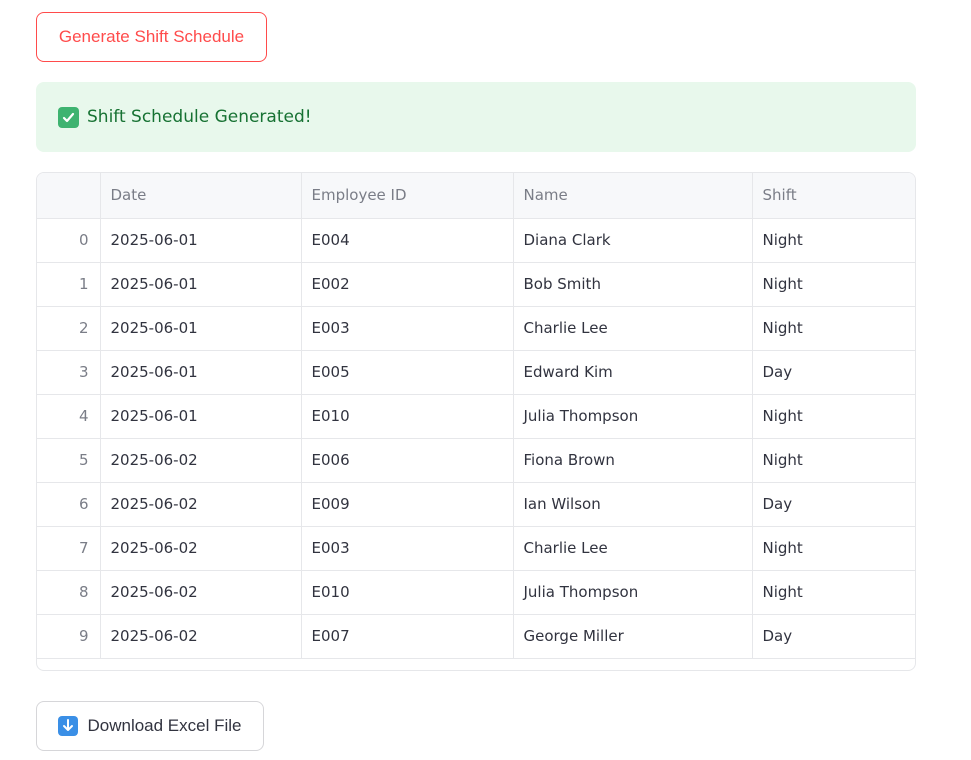 The width and height of the screenshot is (971, 760). I want to click on table-row: 9 2025-06-02 E007 George Miller Day, so click(476, 636).